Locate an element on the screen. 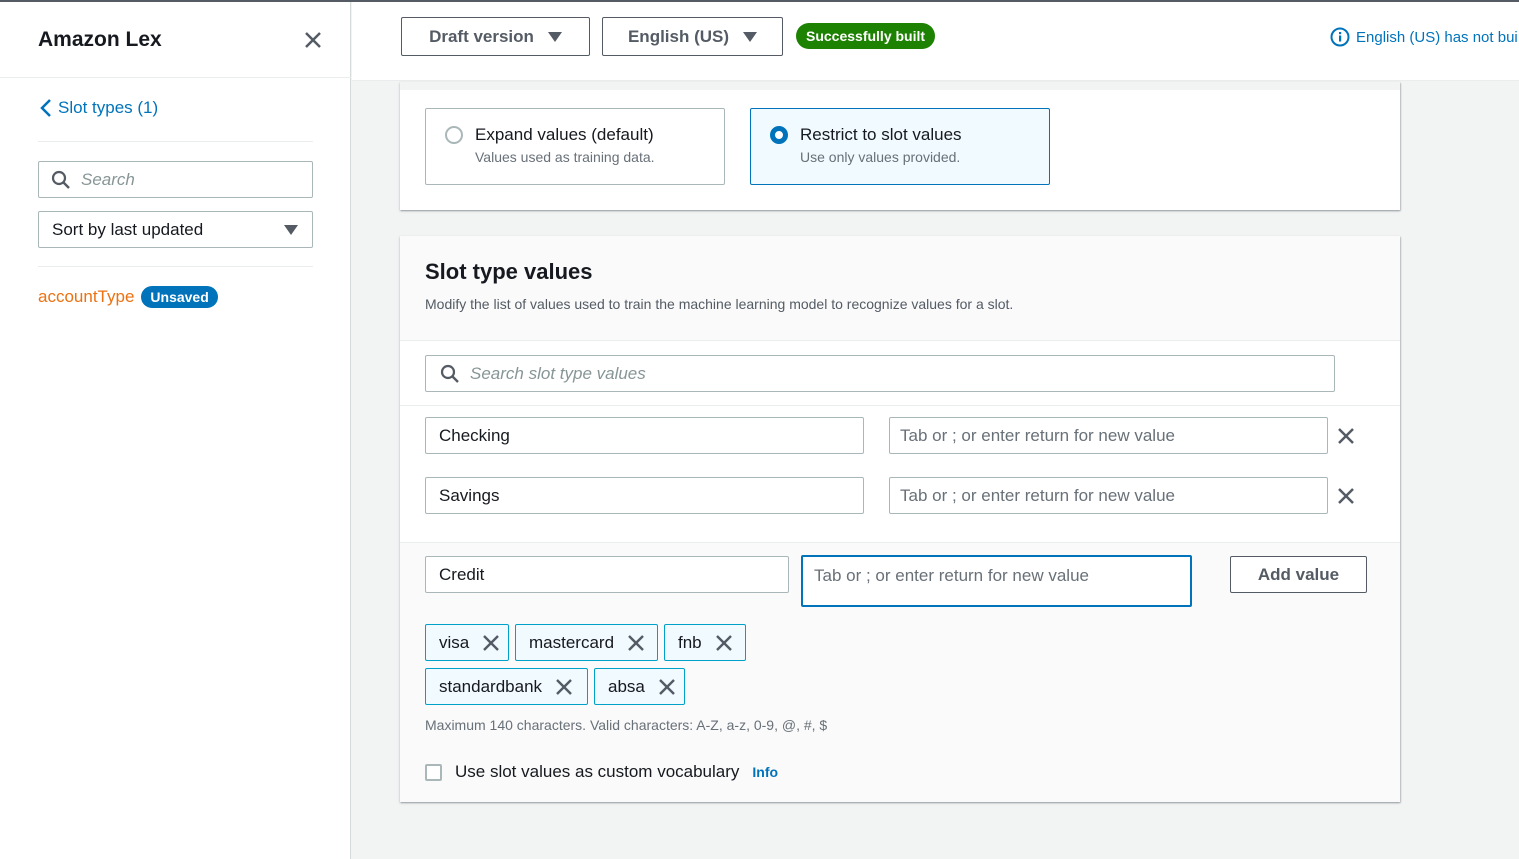  synonym-chip-label: absa is located at coordinates (626, 686).